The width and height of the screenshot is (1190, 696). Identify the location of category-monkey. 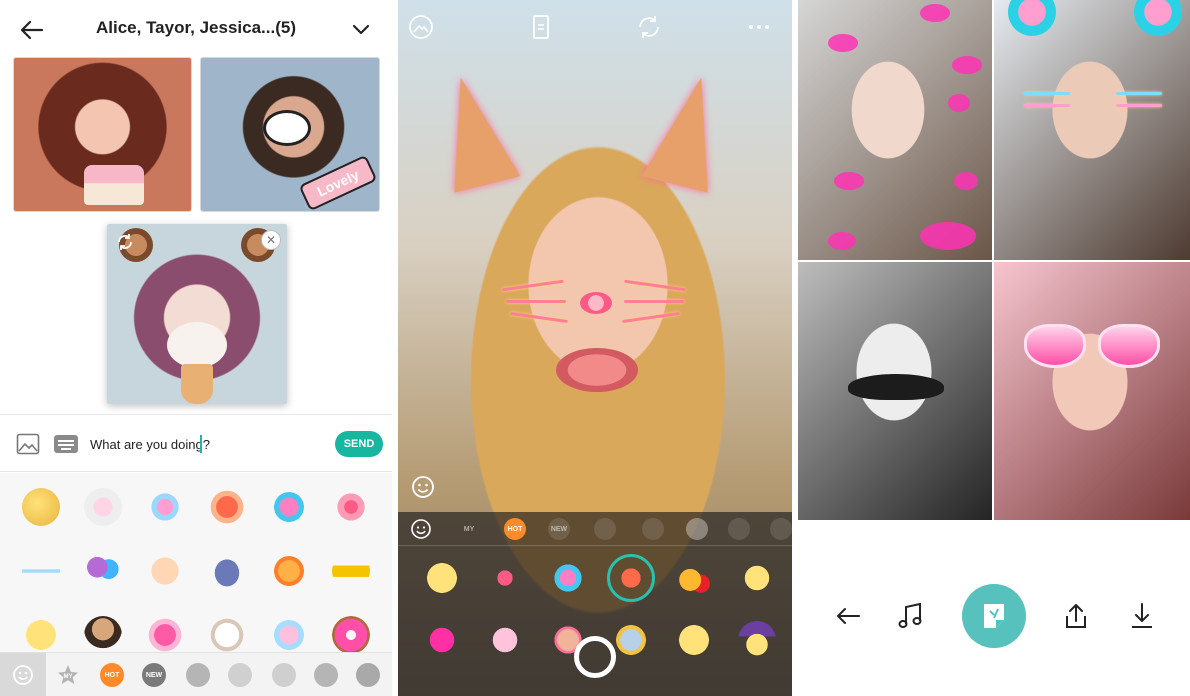
(653, 529).